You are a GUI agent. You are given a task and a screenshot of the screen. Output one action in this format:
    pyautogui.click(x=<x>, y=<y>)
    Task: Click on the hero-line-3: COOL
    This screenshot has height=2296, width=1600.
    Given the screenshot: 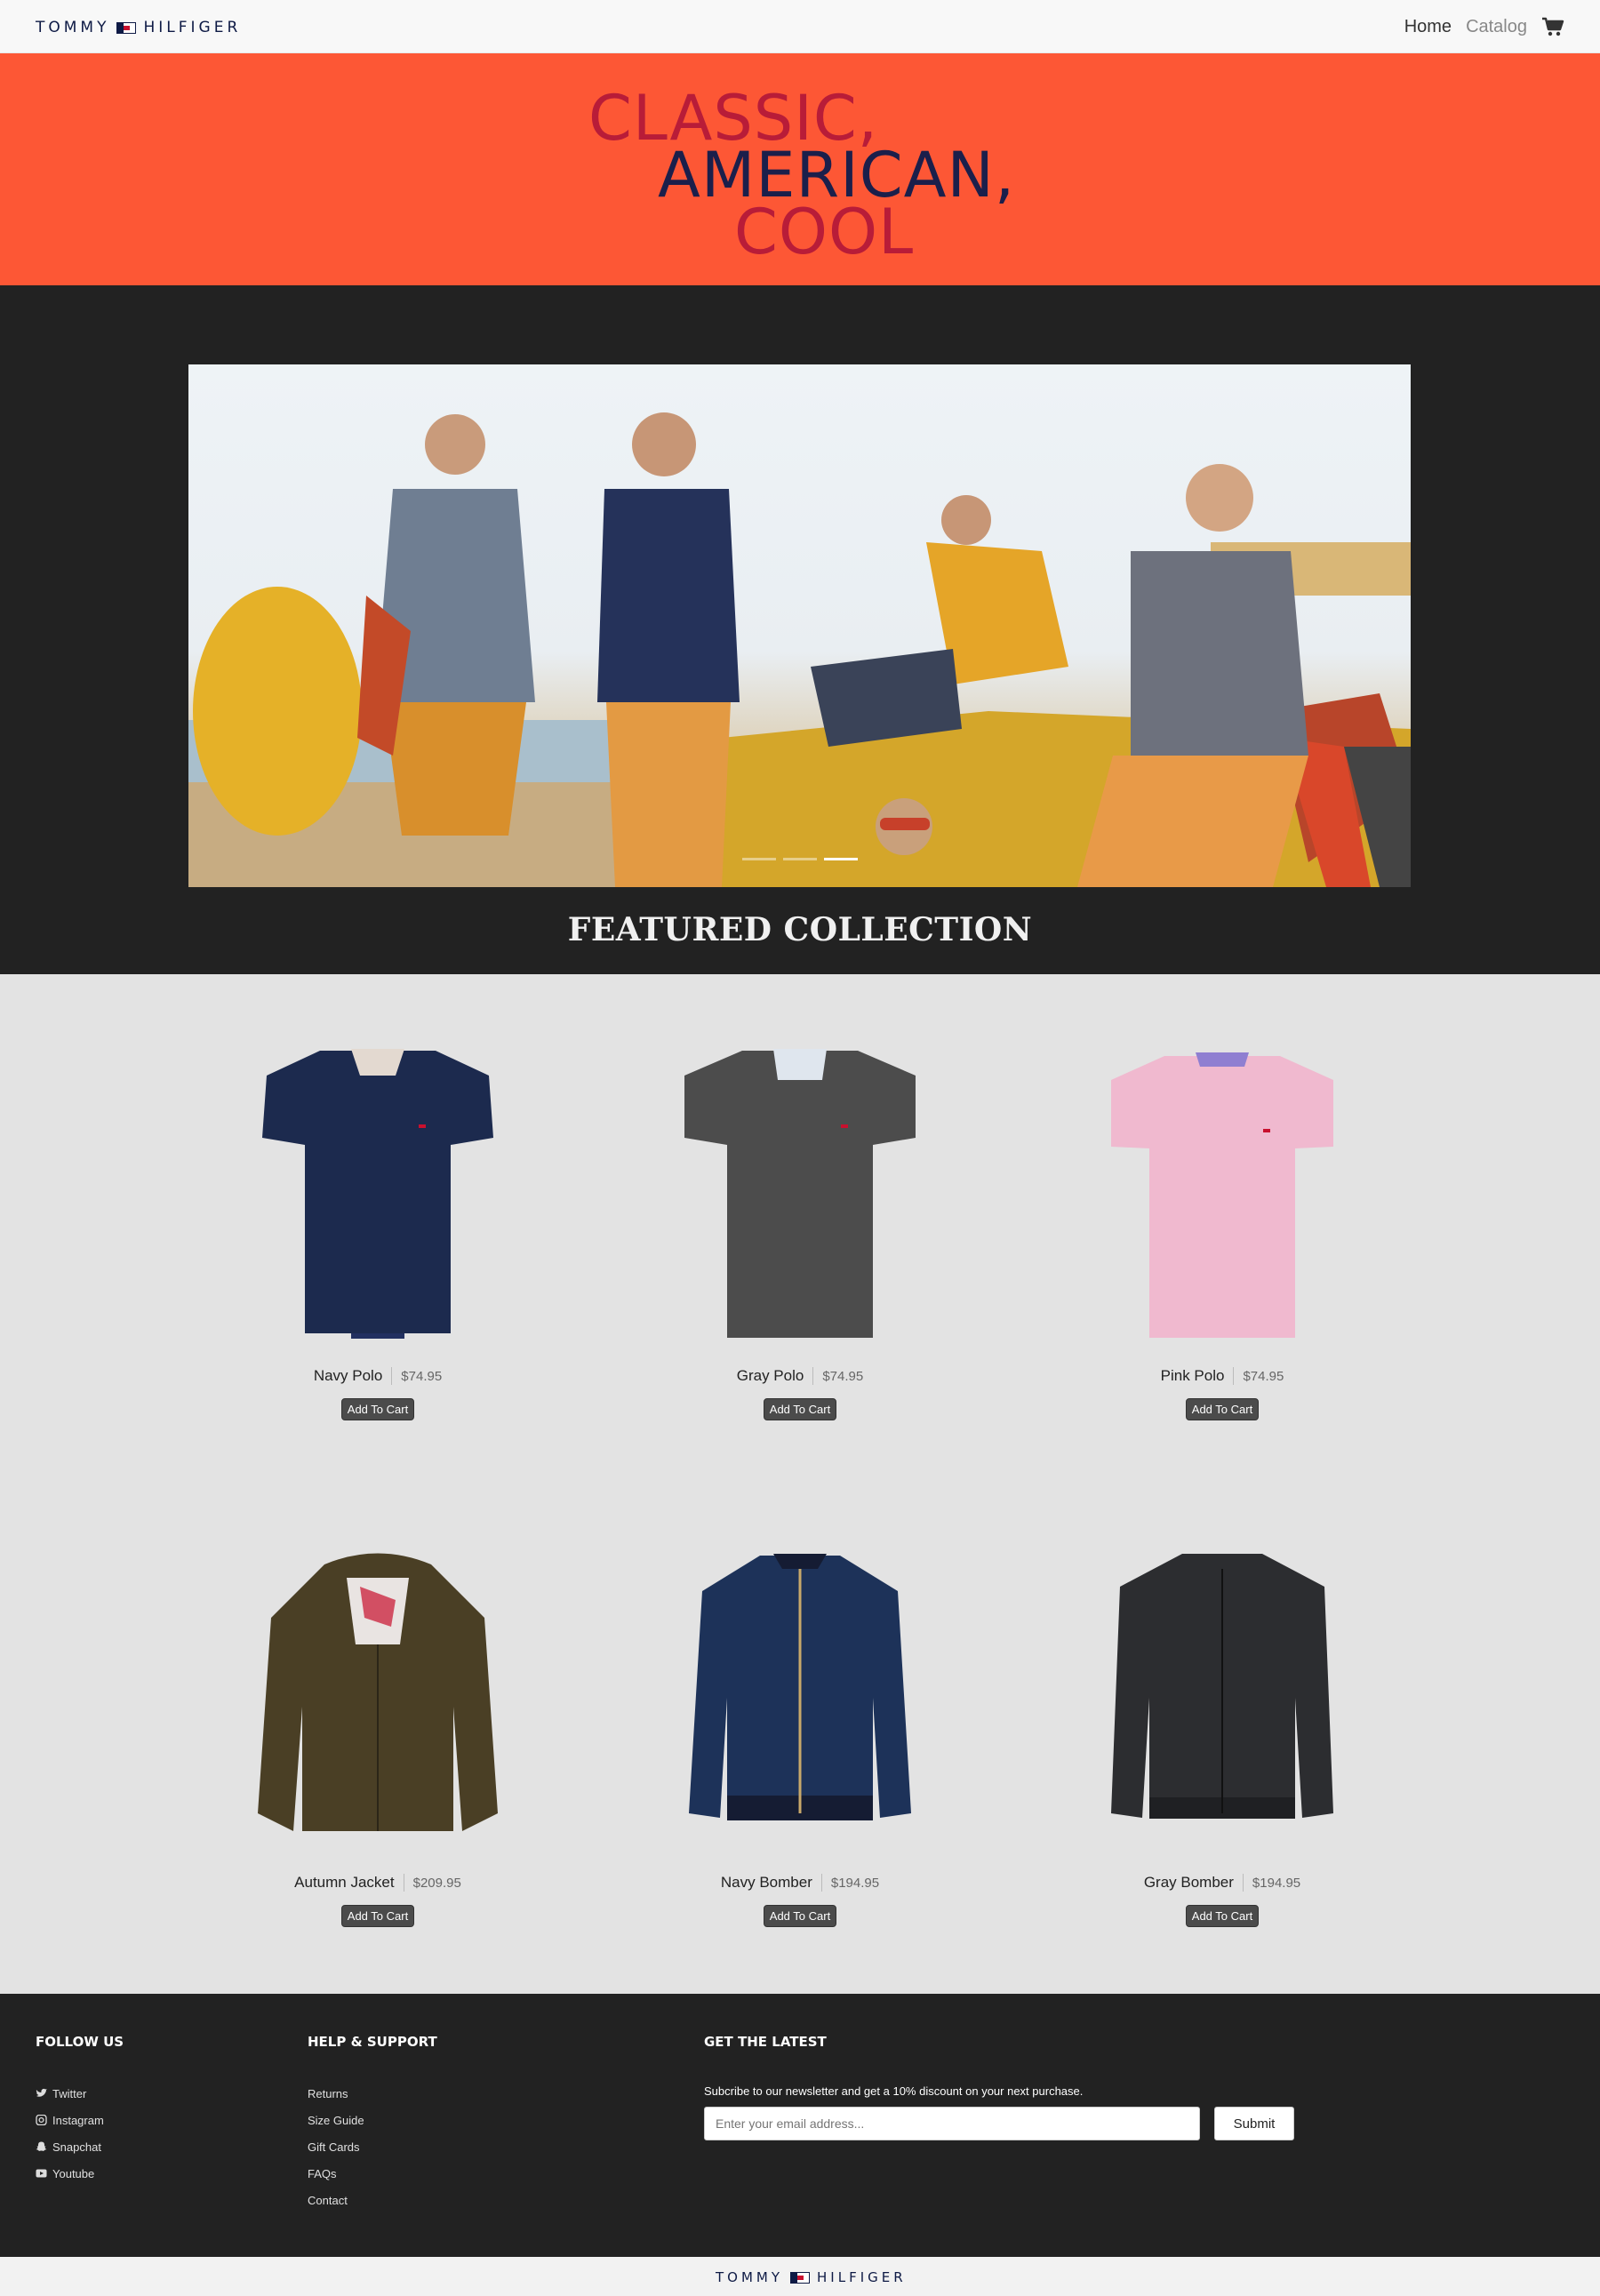 What is the action you would take?
    pyautogui.click(x=824, y=232)
    